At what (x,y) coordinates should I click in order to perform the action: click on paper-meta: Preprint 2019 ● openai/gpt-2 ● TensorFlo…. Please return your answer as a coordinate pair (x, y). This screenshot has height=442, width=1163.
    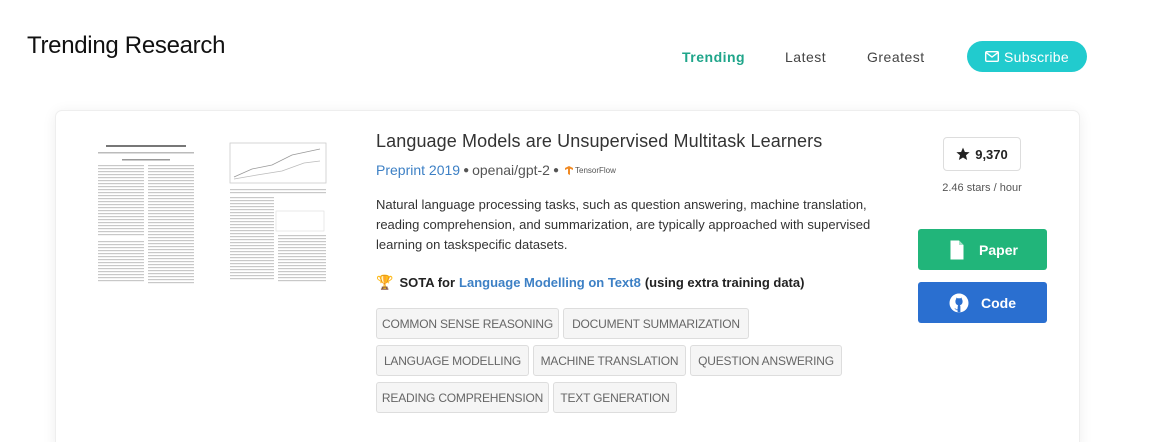
    Looking at the image, I should click on (496, 170).